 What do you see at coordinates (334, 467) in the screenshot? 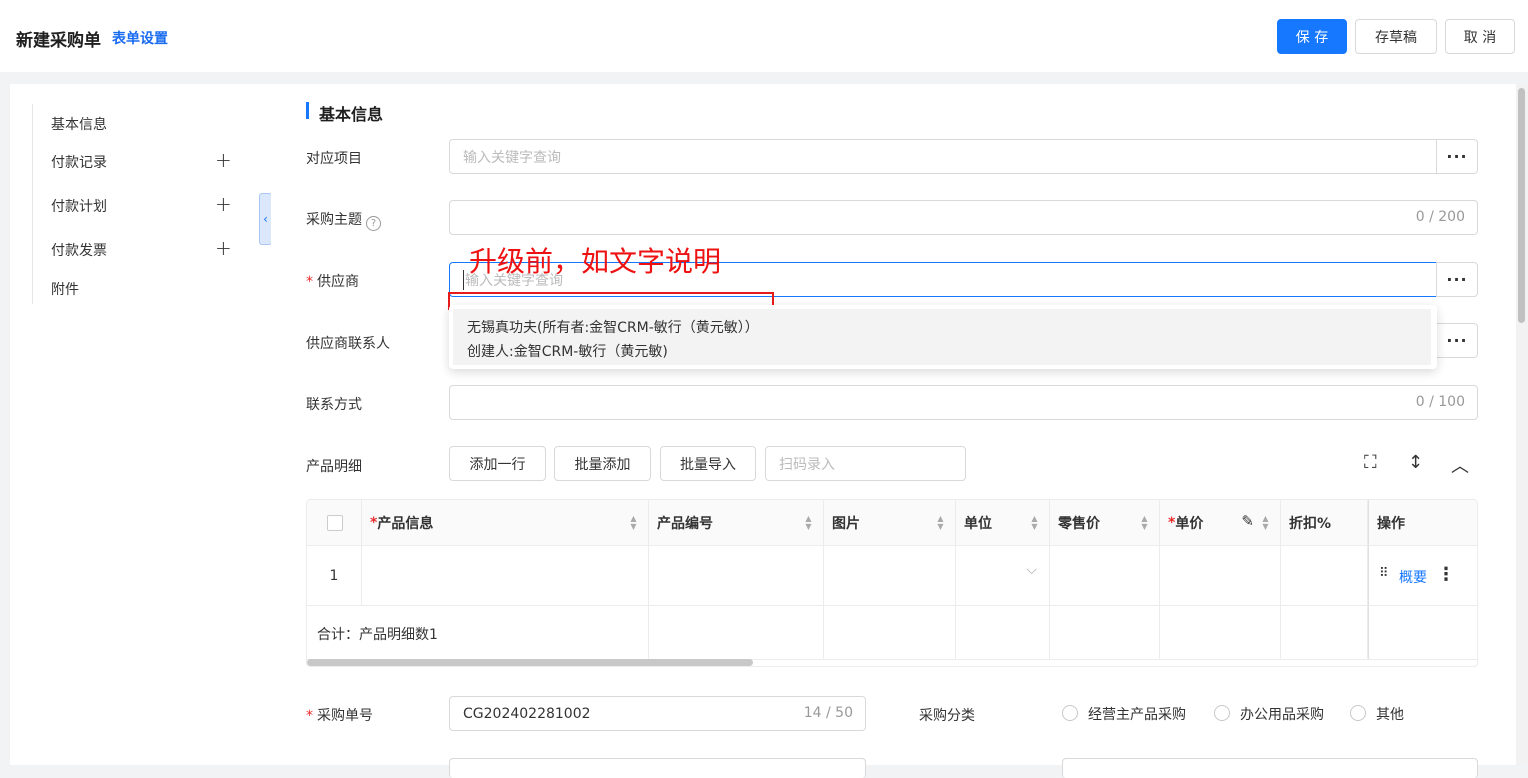
I see `products-label: 产品明细` at bounding box center [334, 467].